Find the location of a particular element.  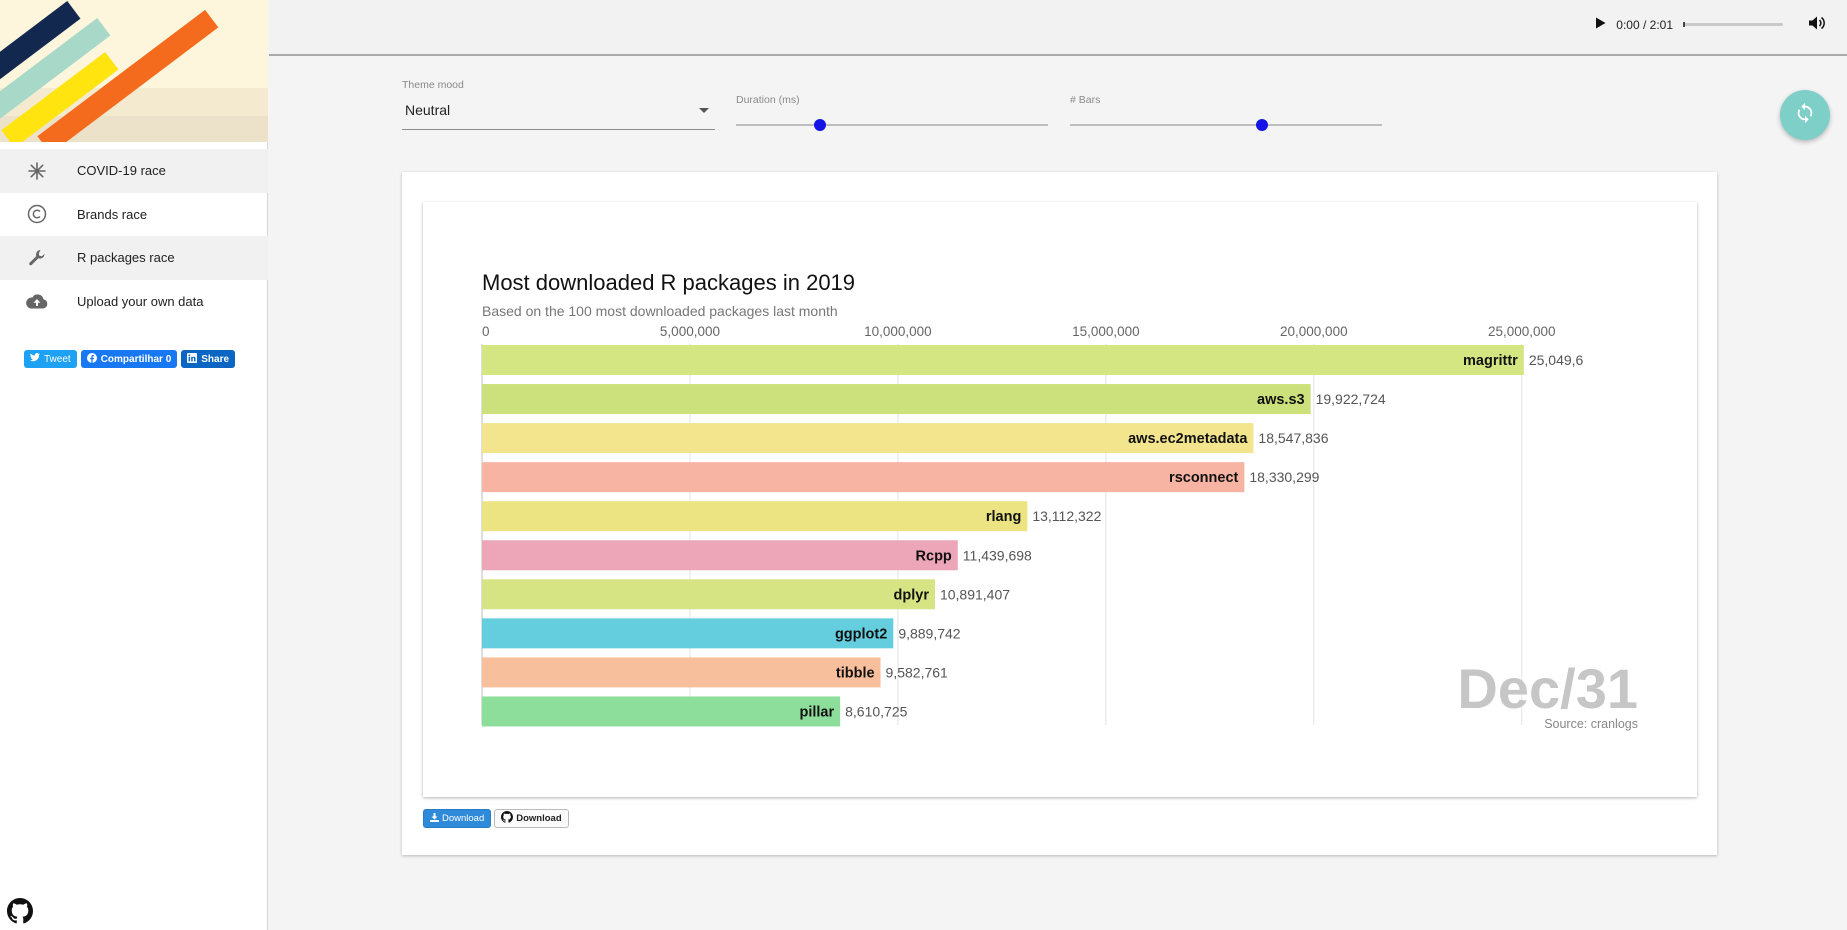

download-button: Download is located at coordinates (457, 818).